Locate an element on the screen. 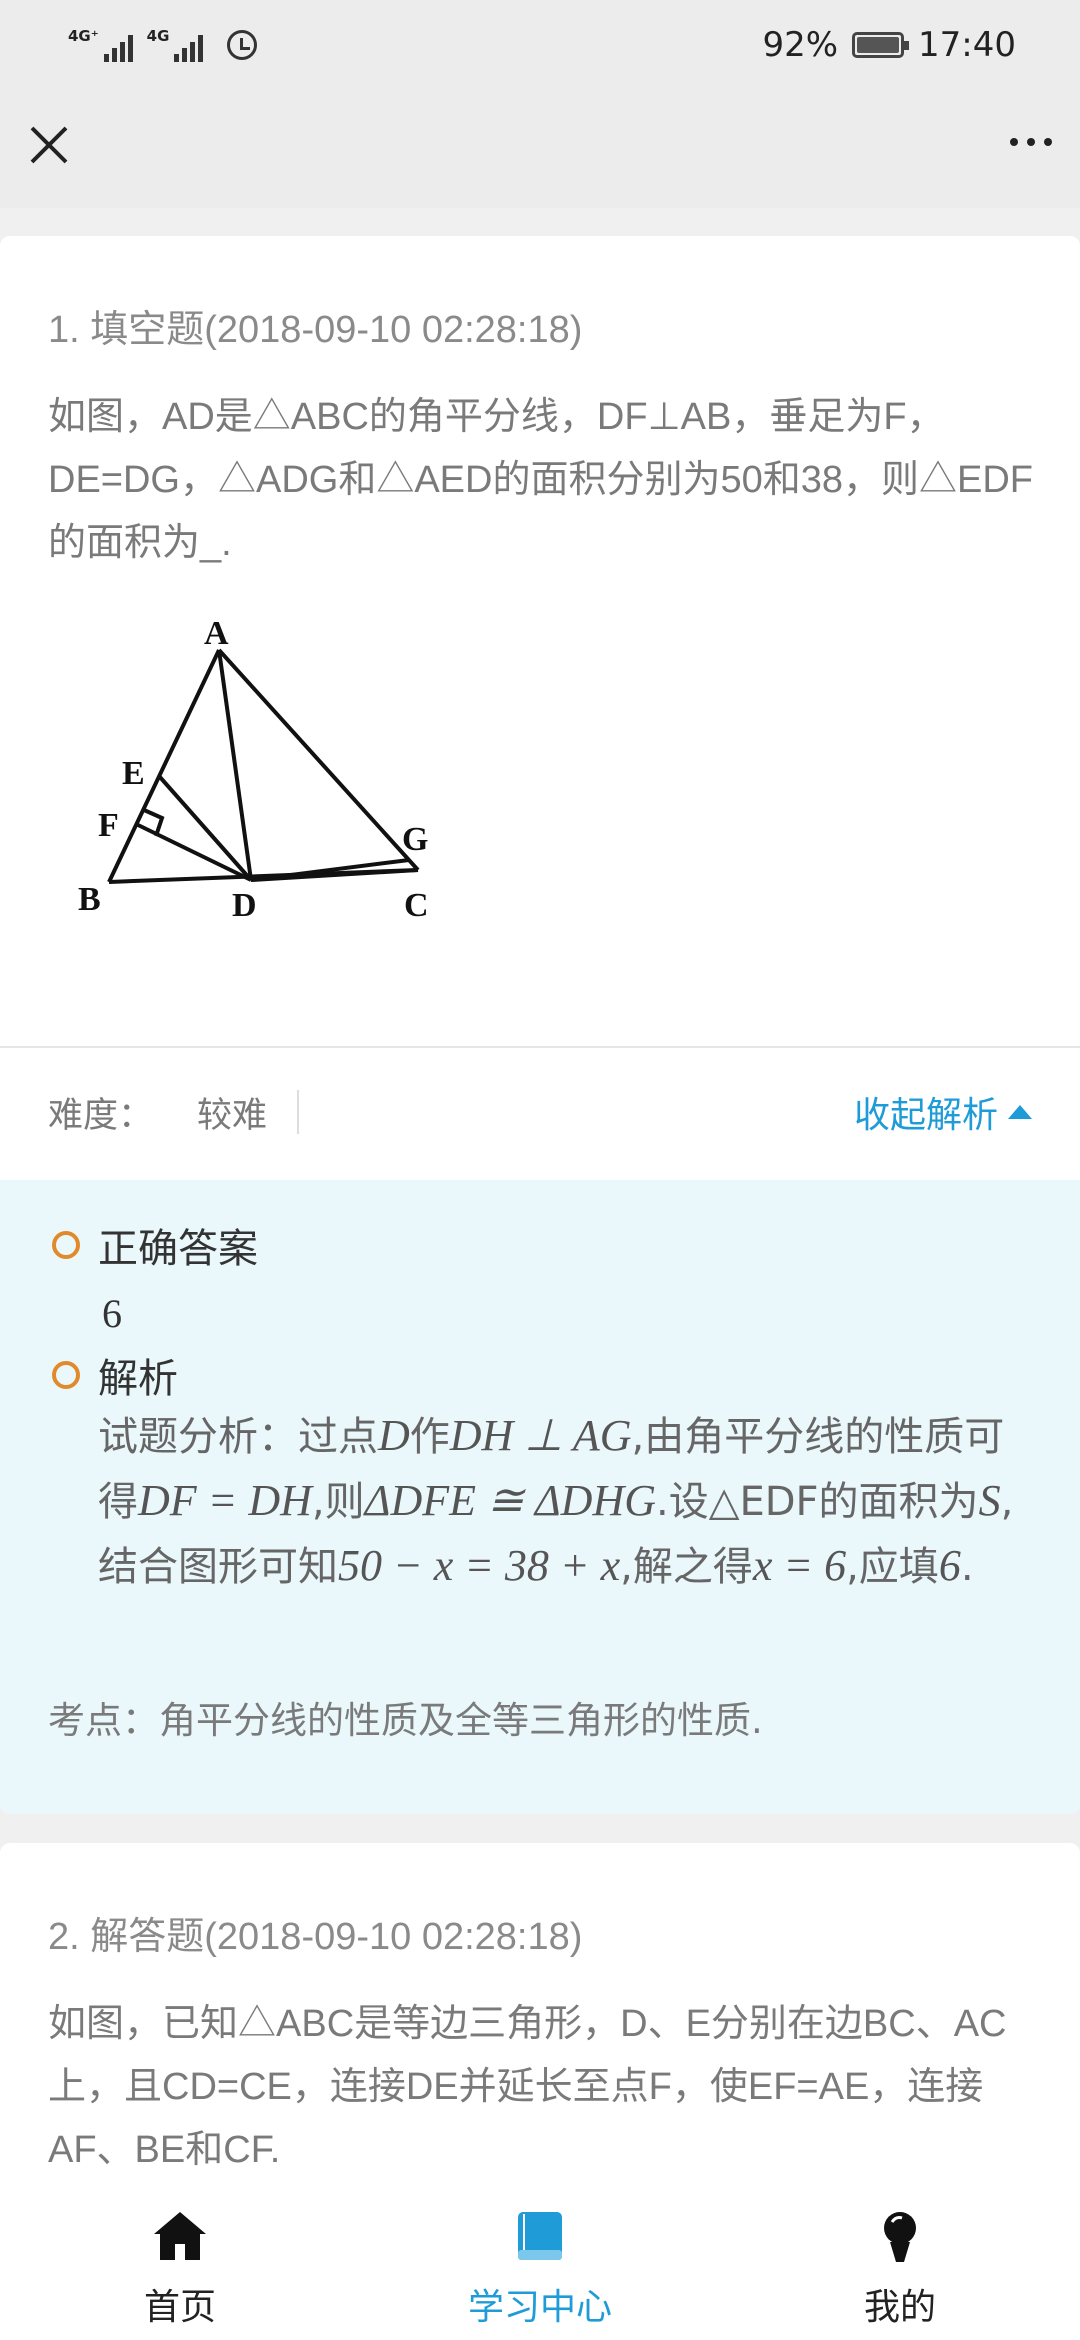  home-icon is located at coordinates (180, 2236).